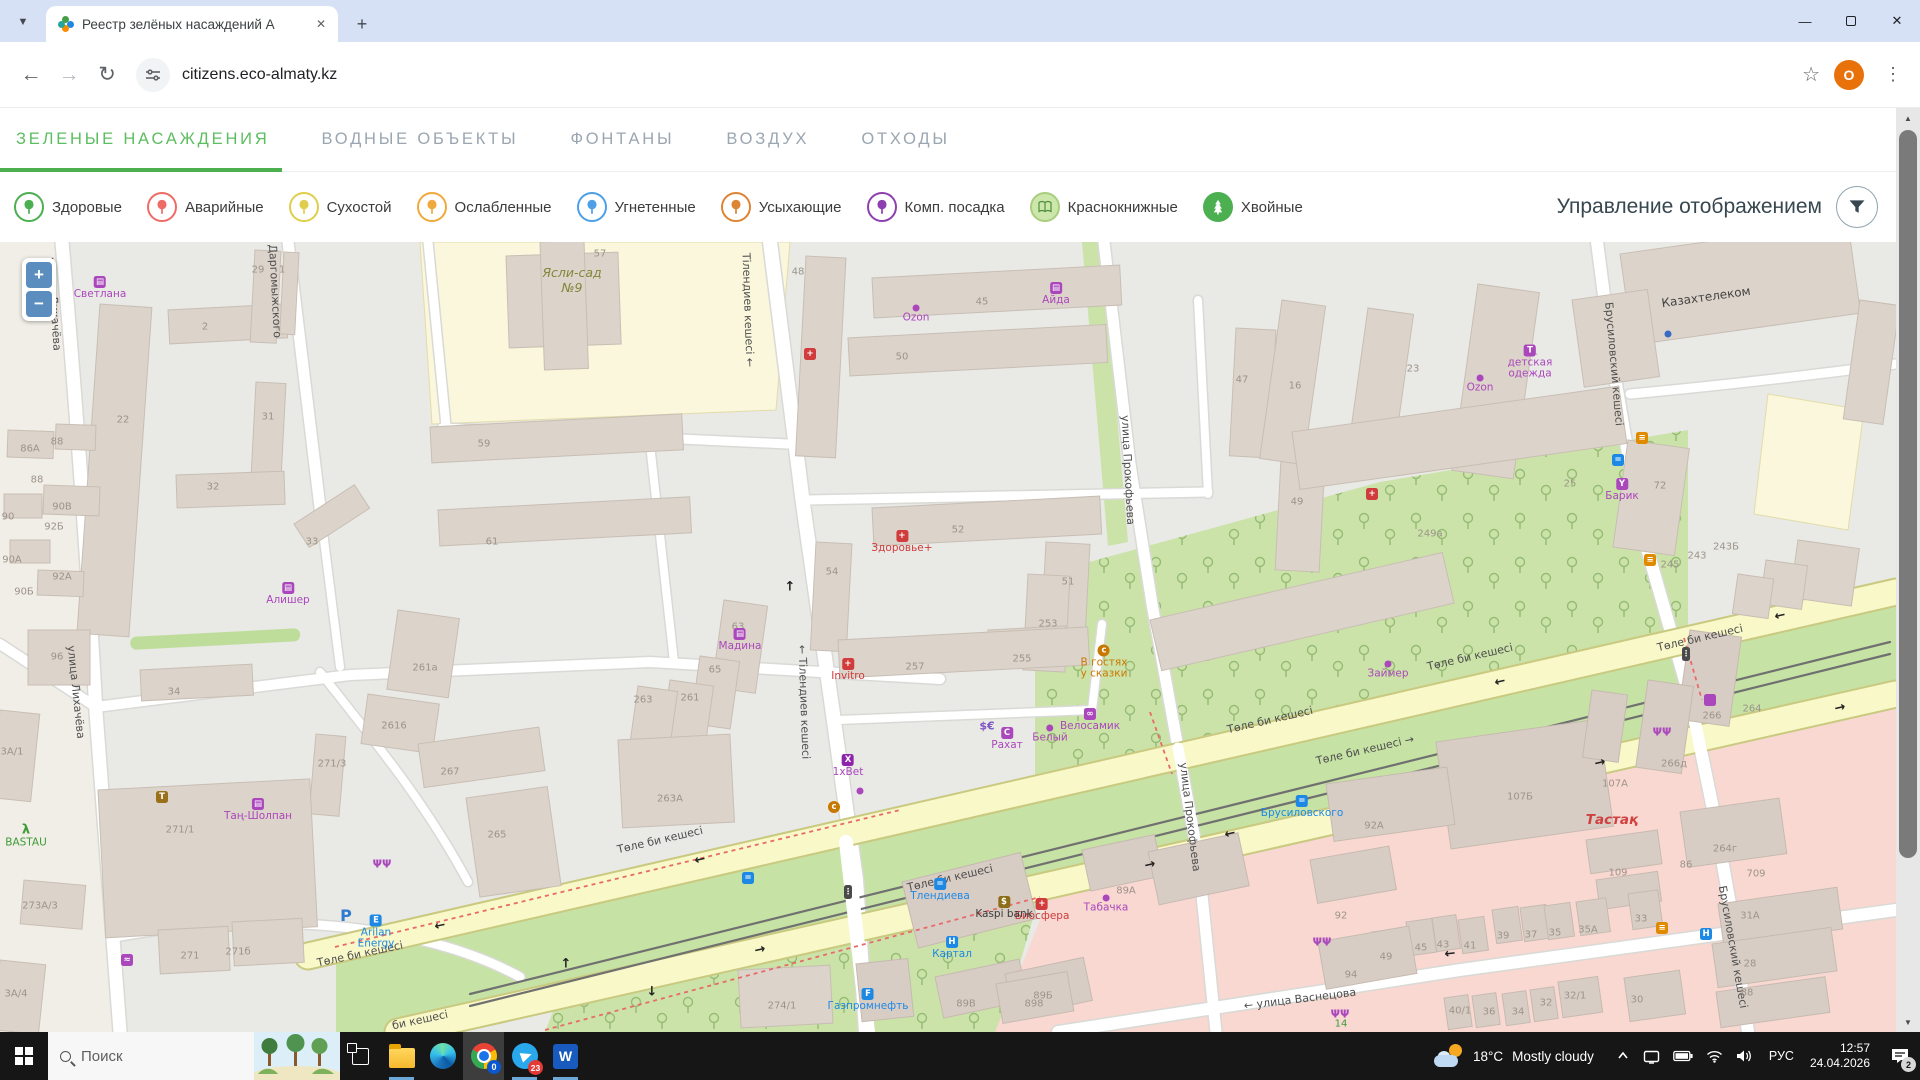 The image size is (1920, 1080). I want to click on building-number: 266, so click(1712, 716).